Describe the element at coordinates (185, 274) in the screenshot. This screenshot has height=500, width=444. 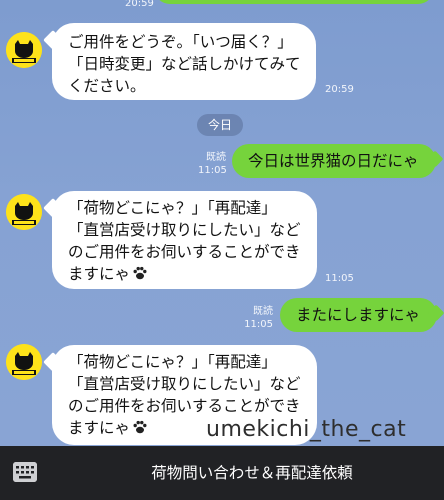
I see `message-line: ますにゃ` at that location.